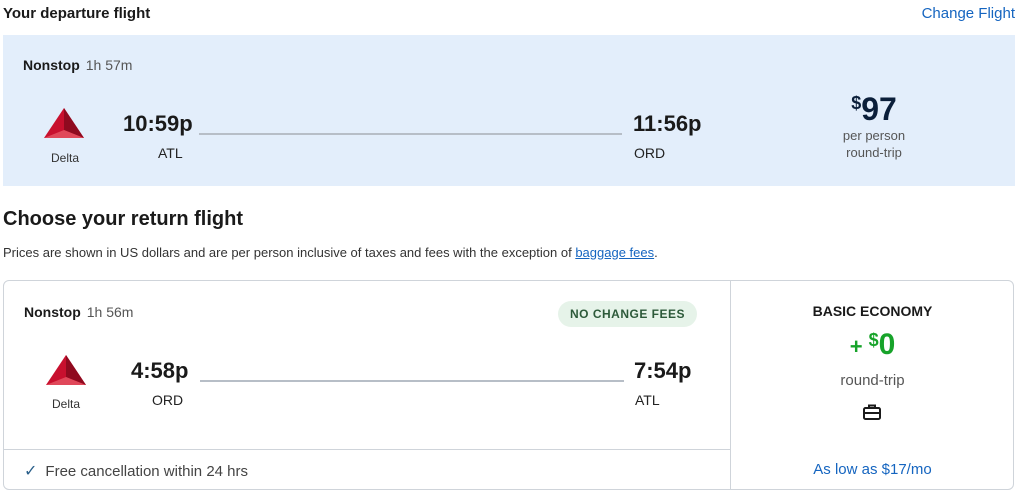 This screenshot has height=495, width=1019. I want to click on free-cancellation: ✓ Free cancellation within 24 hrs, so click(136, 471).